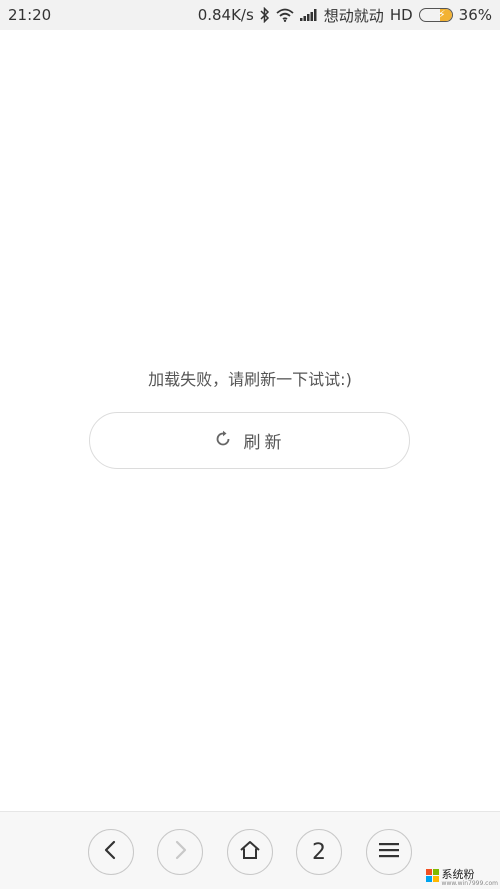  What do you see at coordinates (435, 15) in the screenshot?
I see `battery-icon: ⚡` at bounding box center [435, 15].